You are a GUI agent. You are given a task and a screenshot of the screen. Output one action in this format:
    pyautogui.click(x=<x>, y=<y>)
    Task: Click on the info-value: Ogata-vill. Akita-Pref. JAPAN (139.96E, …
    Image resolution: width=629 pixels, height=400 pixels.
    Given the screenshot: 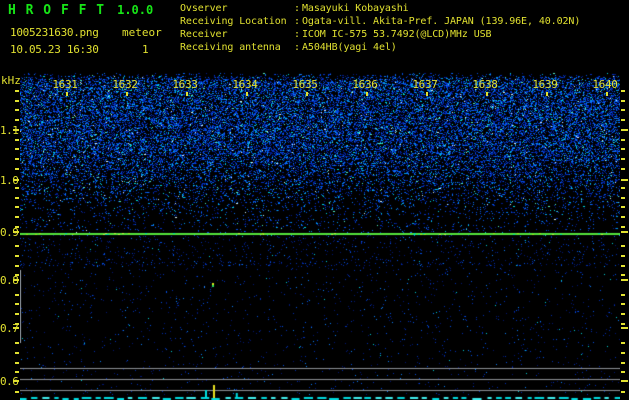 What is the action you would take?
    pyautogui.click(x=441, y=21)
    